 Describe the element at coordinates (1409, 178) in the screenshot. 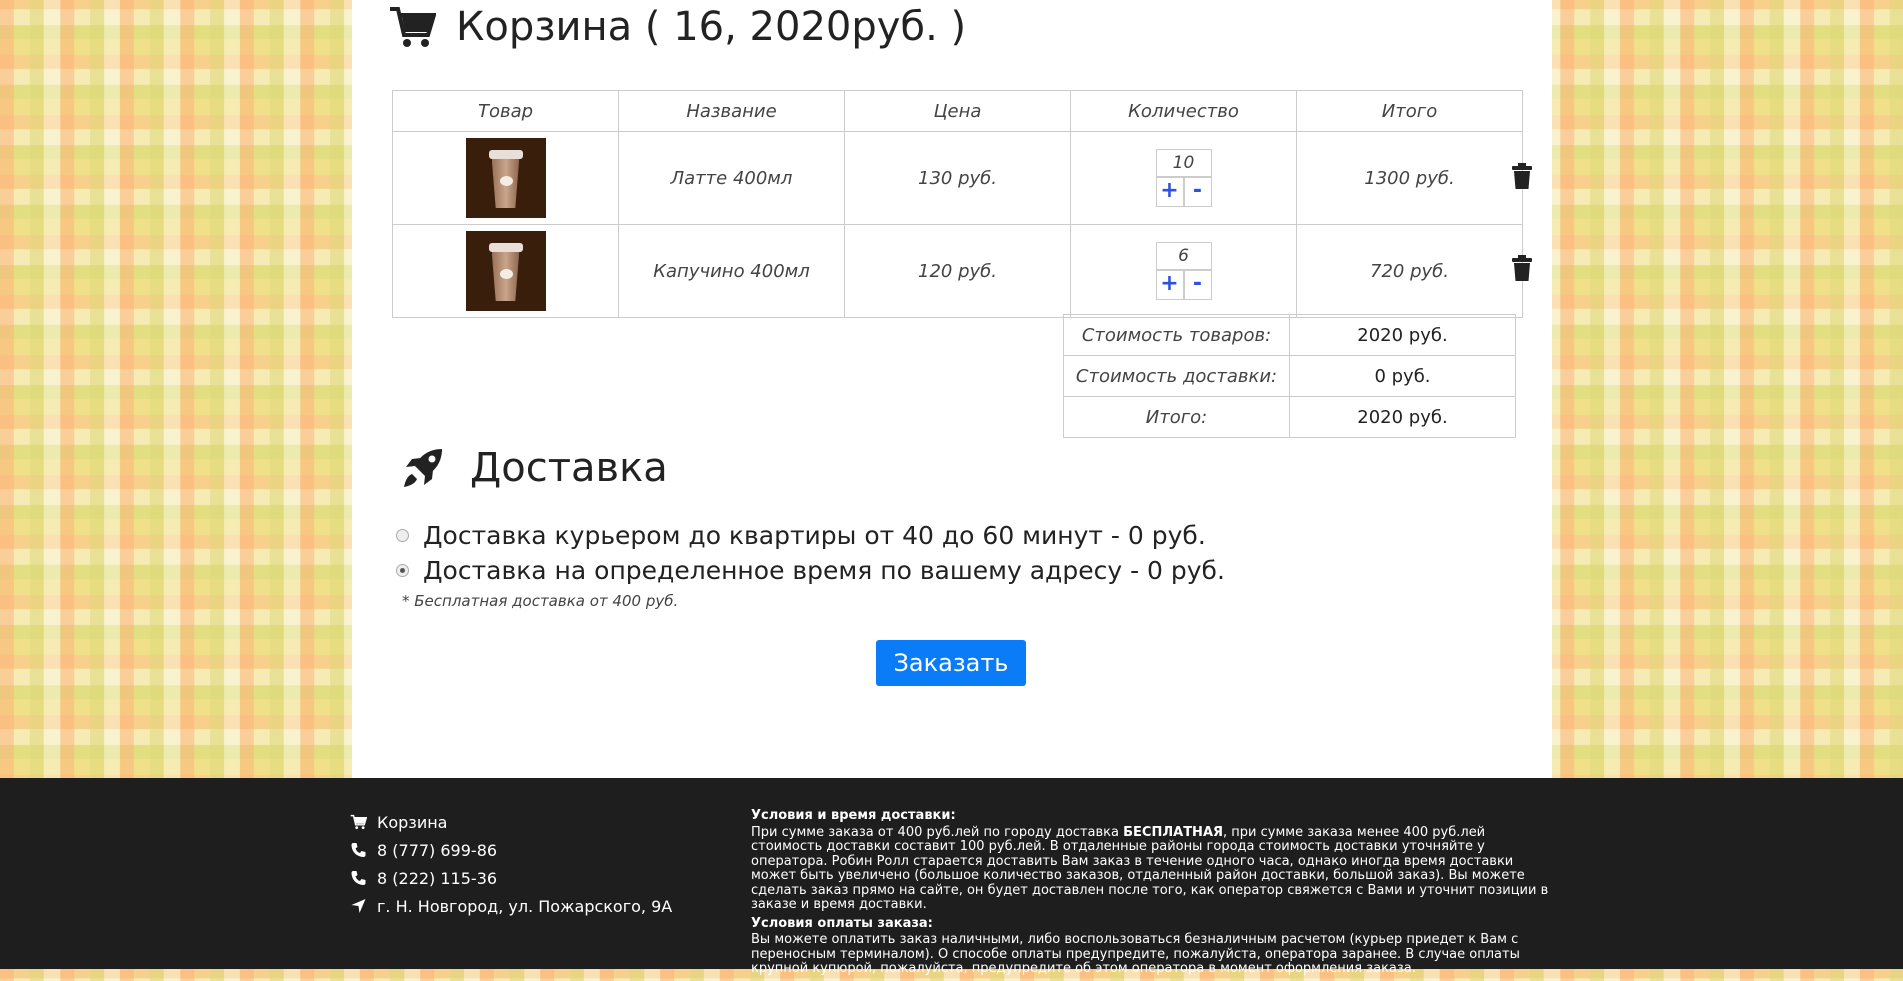

I see `product-total: 1300 руб.` at that location.